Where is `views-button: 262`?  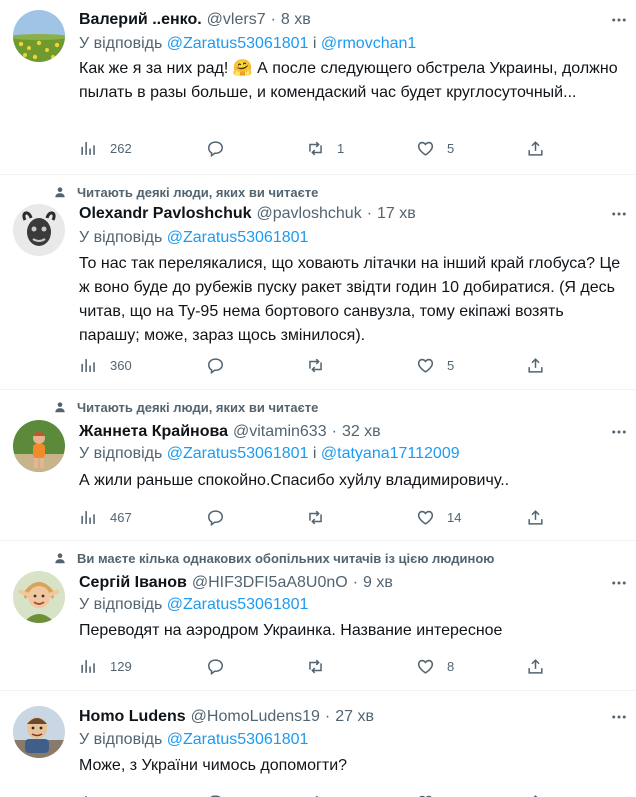
views-button: 262 is located at coordinates (105, 148).